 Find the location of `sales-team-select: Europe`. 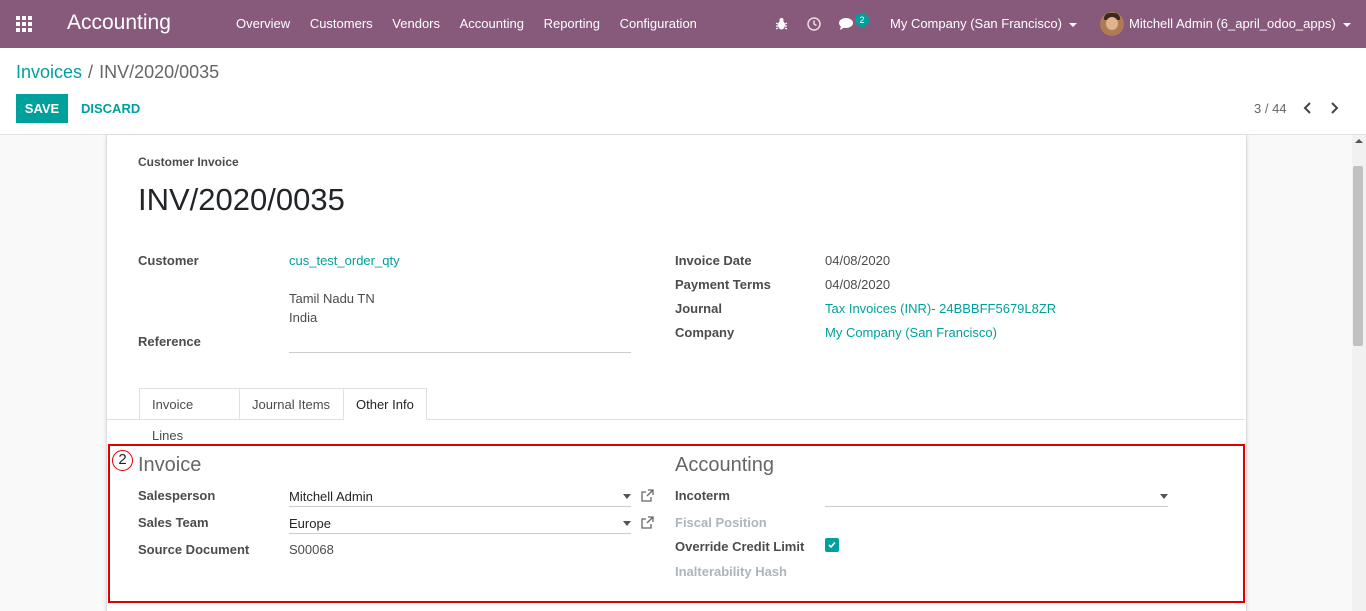

sales-team-select: Europe is located at coordinates (310, 523).